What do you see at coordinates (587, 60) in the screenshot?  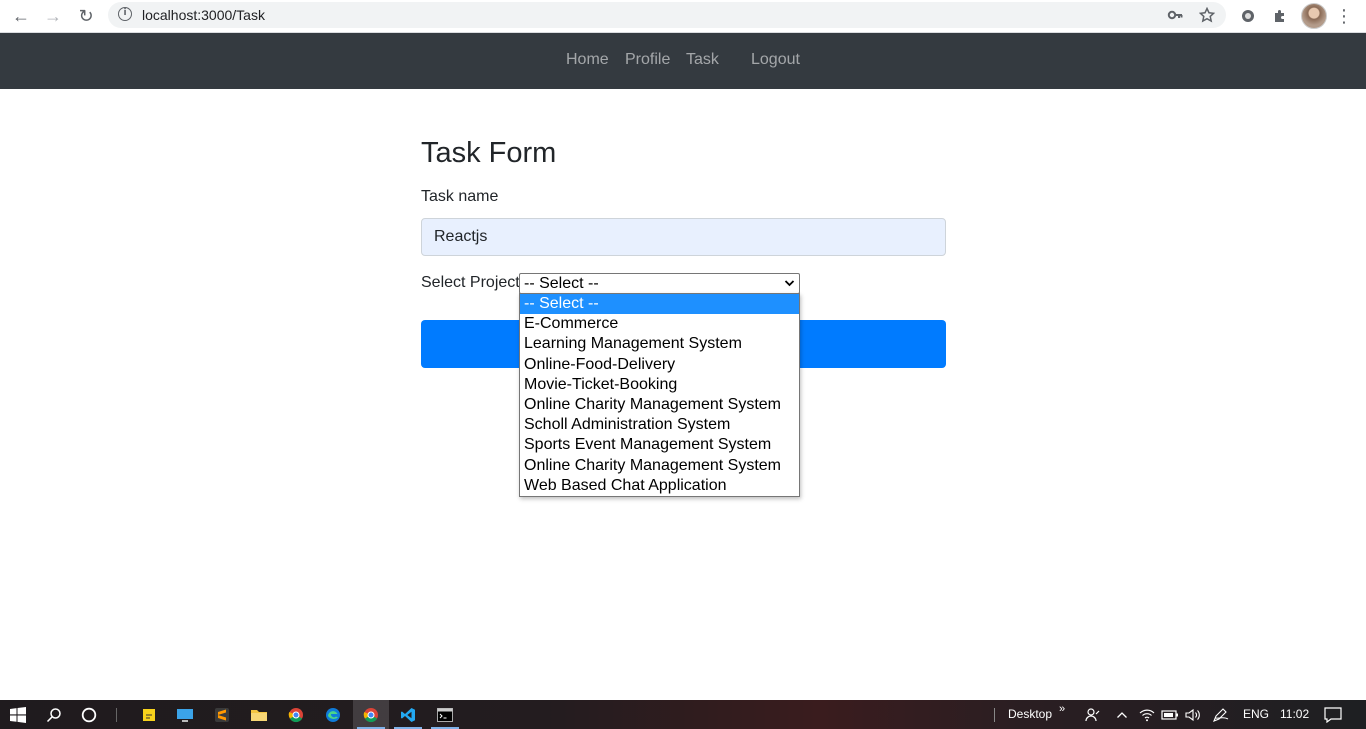 I see `nav-home-link: Home` at bounding box center [587, 60].